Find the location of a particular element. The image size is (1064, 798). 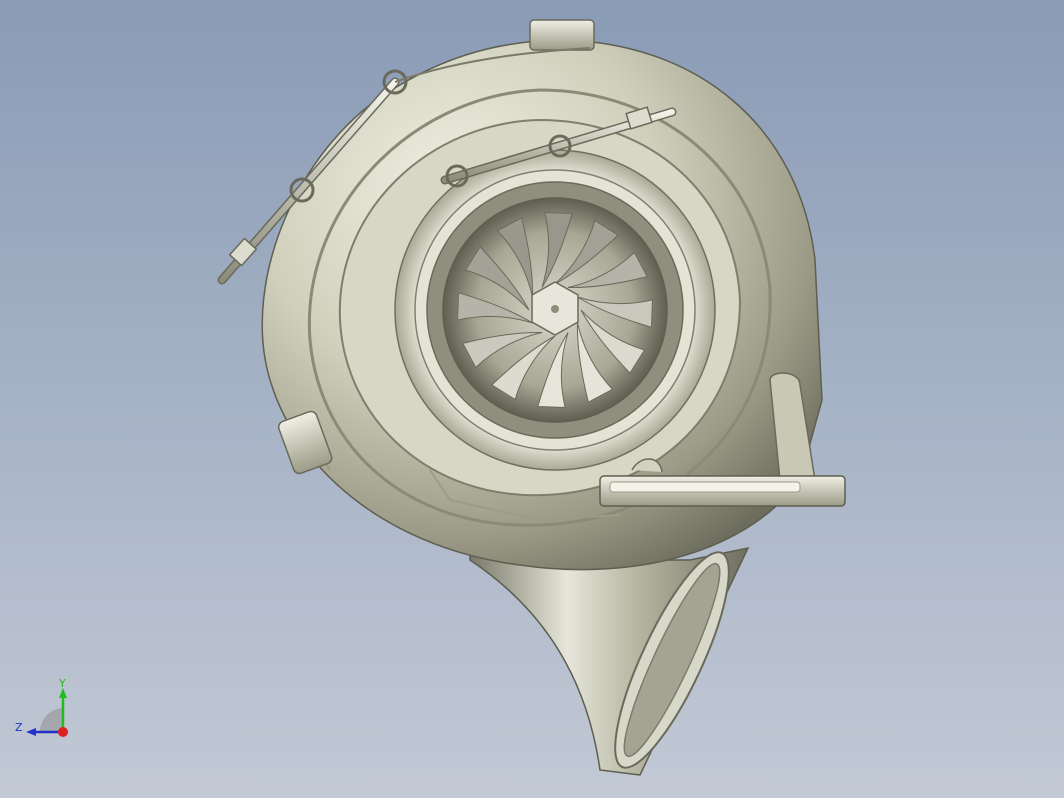

x-axis-dot-icon is located at coordinates (63, 732).